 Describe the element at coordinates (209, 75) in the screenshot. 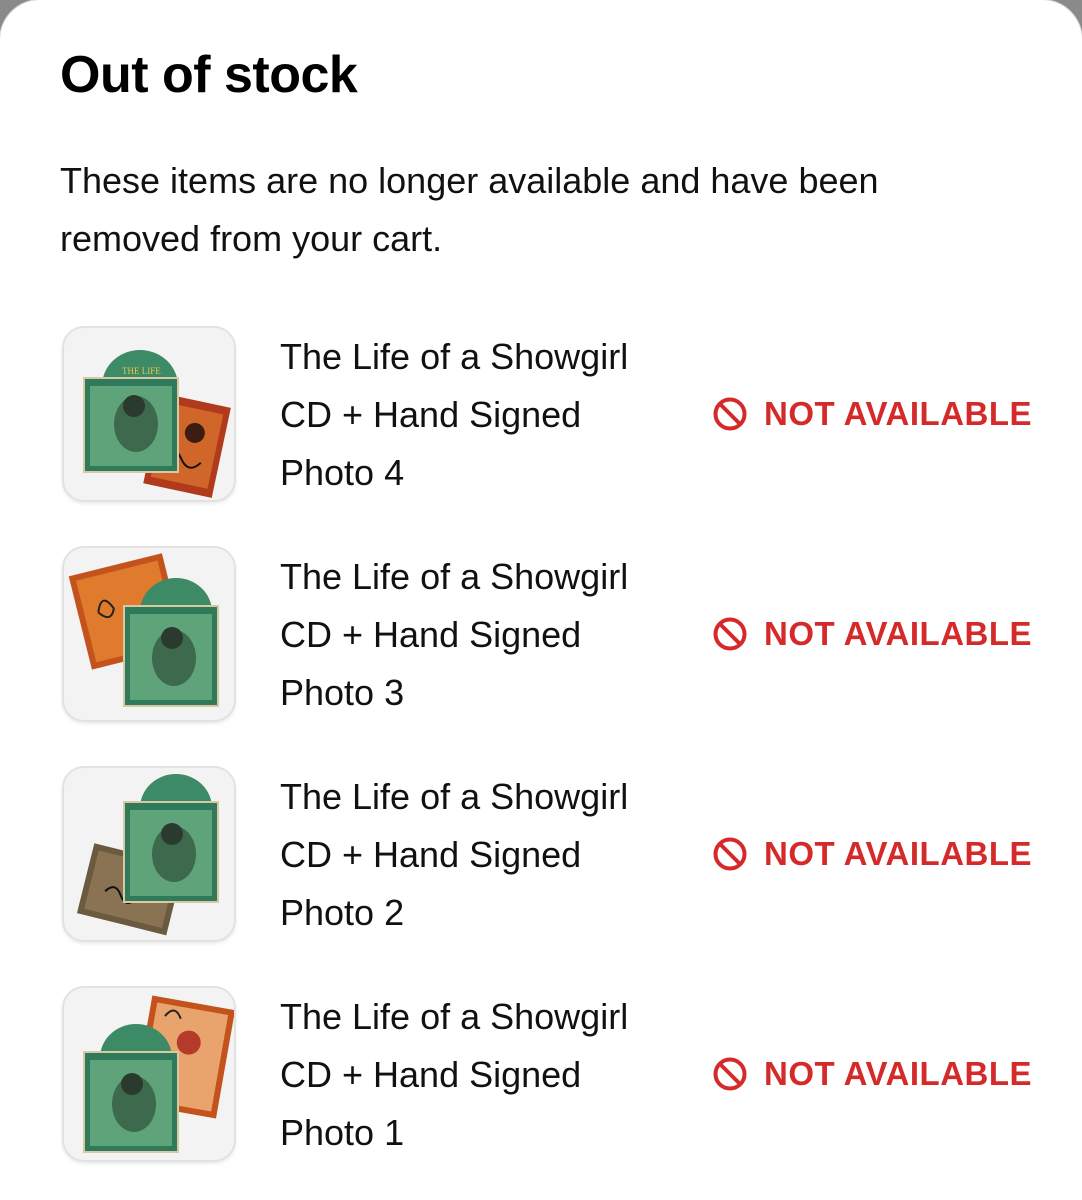

I see `modal-title: Out of stock` at that location.